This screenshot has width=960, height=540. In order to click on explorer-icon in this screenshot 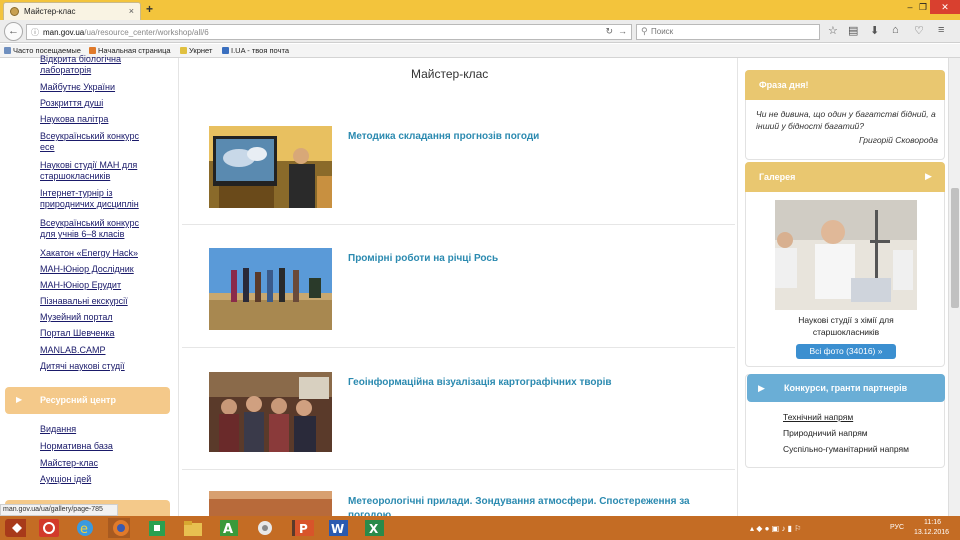, I will do `click(193, 528)`.